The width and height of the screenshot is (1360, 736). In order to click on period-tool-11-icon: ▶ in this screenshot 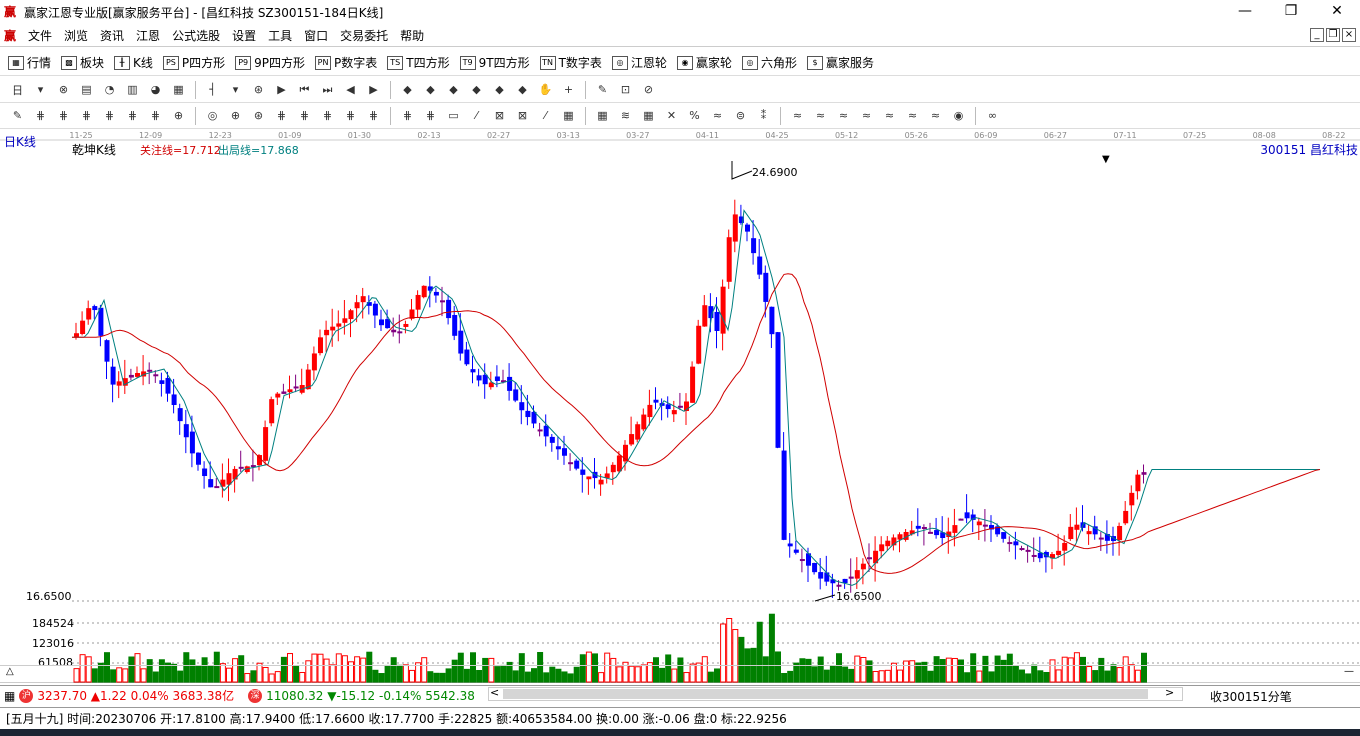, I will do `click(282, 90)`.